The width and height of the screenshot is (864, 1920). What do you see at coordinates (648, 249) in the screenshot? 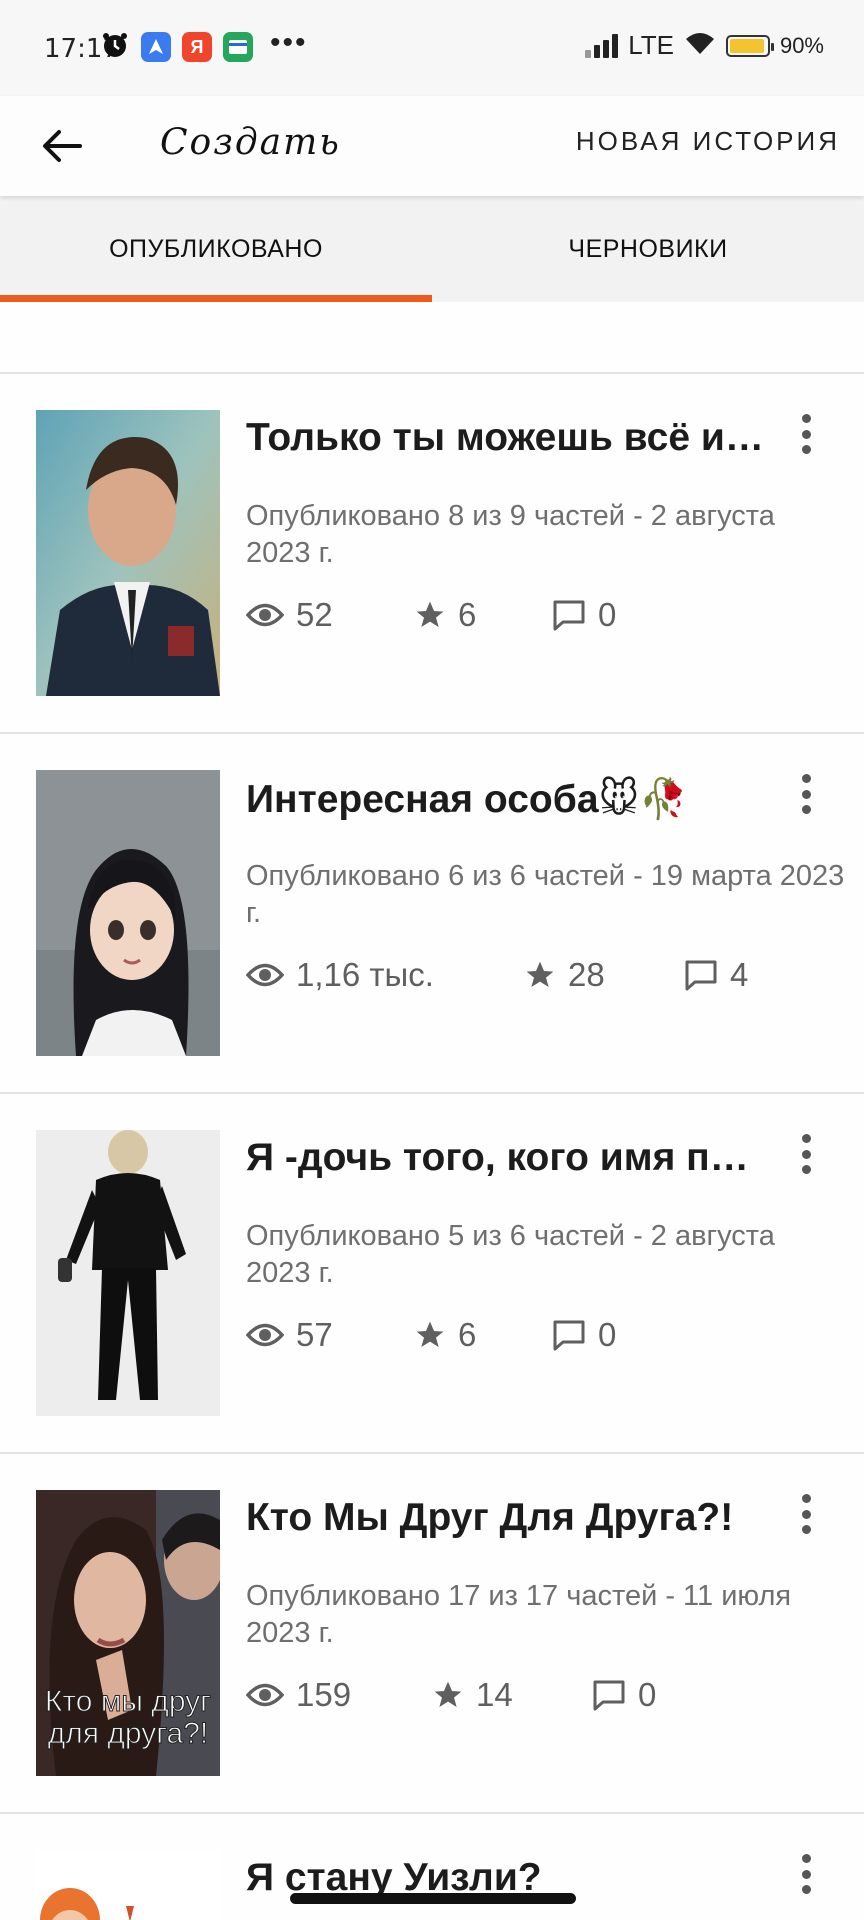
I see `tab-drafts: ЧЕРНОВИКИ` at bounding box center [648, 249].